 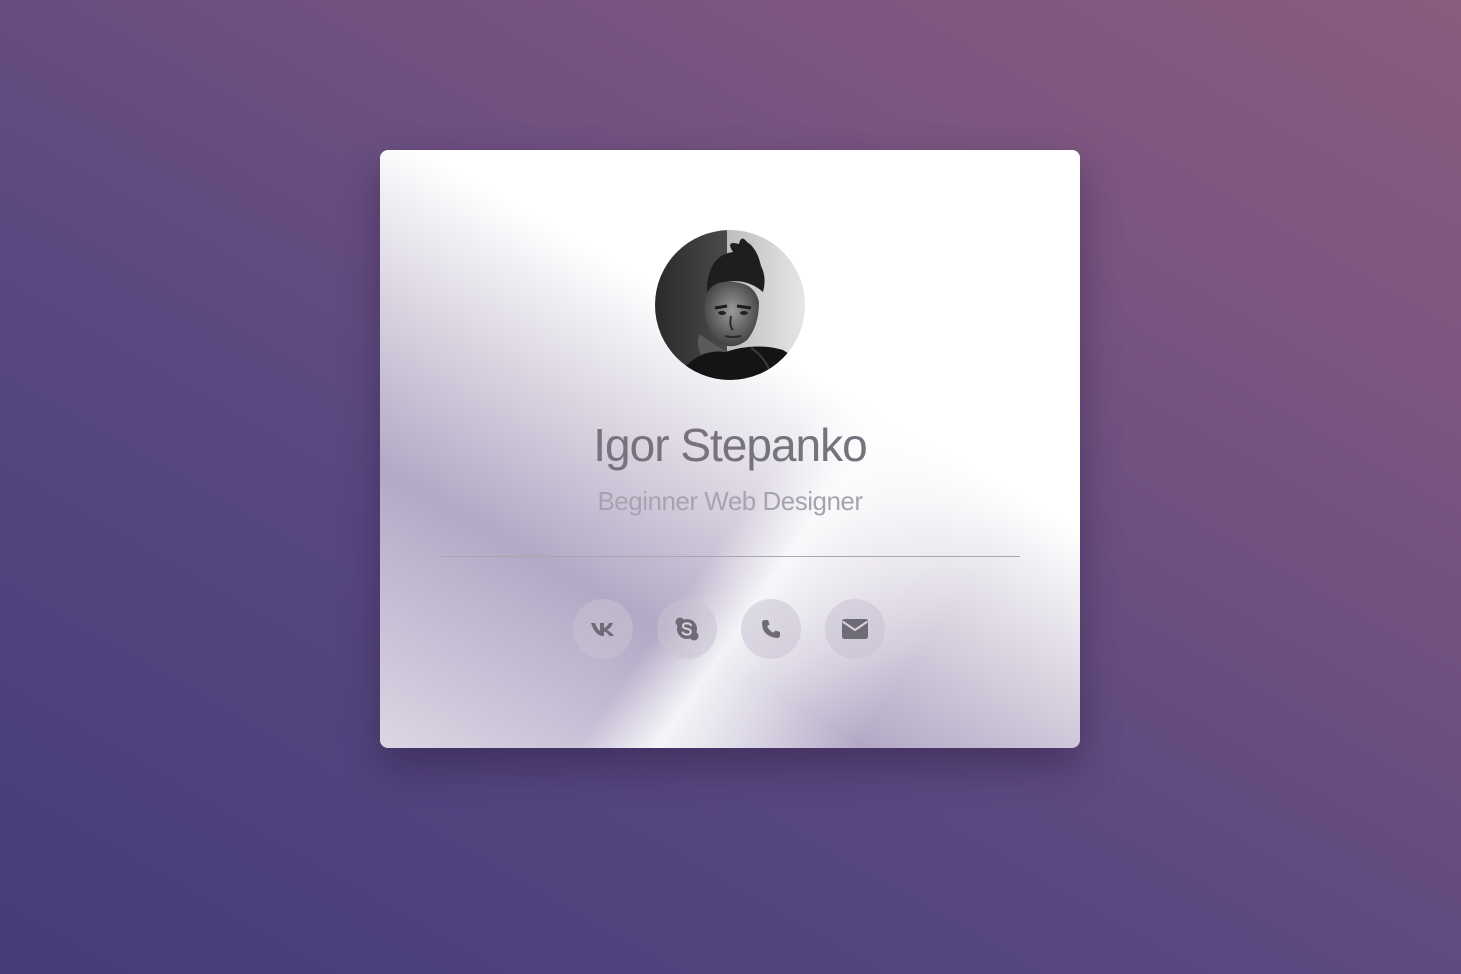 I want to click on email-button, so click(x=855, y=629).